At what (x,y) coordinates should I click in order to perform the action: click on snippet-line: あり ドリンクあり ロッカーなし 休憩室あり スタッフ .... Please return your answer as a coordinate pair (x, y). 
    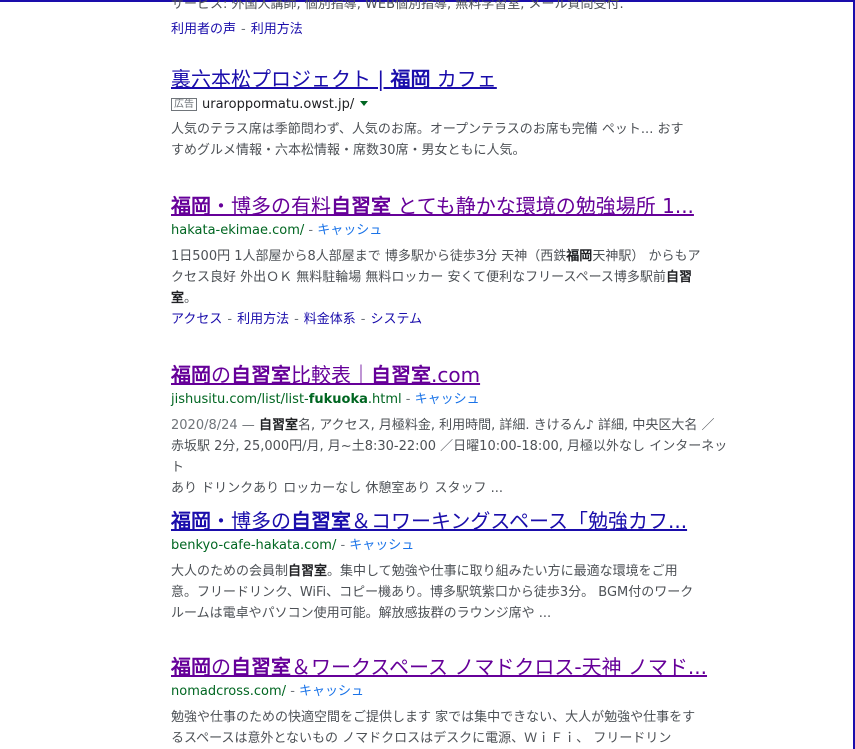
    Looking at the image, I should click on (337, 488).